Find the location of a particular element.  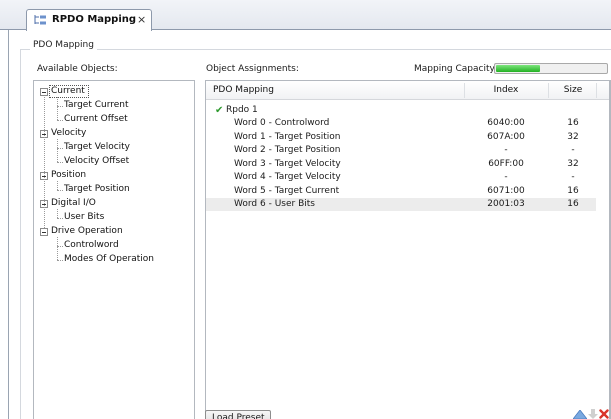

left-border is located at coordinates (8, 224).